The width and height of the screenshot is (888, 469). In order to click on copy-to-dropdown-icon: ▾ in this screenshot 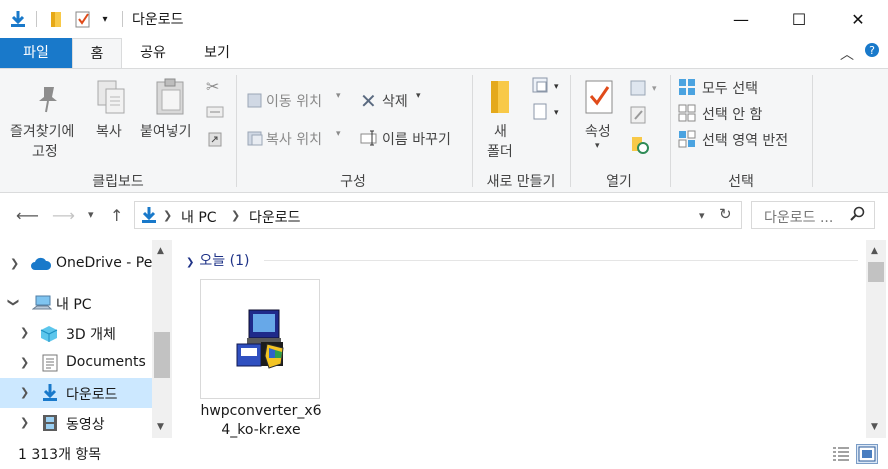, I will do `click(338, 134)`.